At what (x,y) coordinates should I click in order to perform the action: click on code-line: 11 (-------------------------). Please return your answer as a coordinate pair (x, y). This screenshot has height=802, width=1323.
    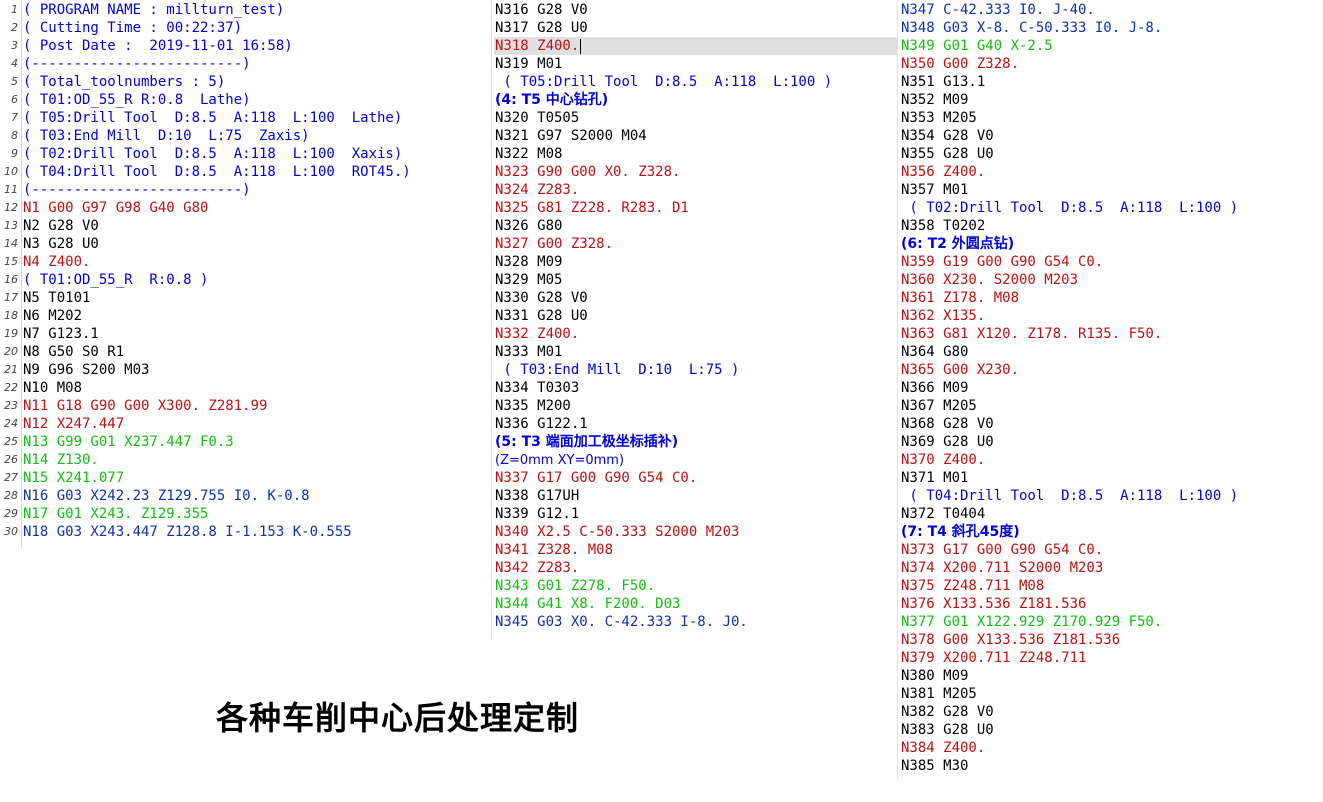
    Looking at the image, I should click on (247, 190).